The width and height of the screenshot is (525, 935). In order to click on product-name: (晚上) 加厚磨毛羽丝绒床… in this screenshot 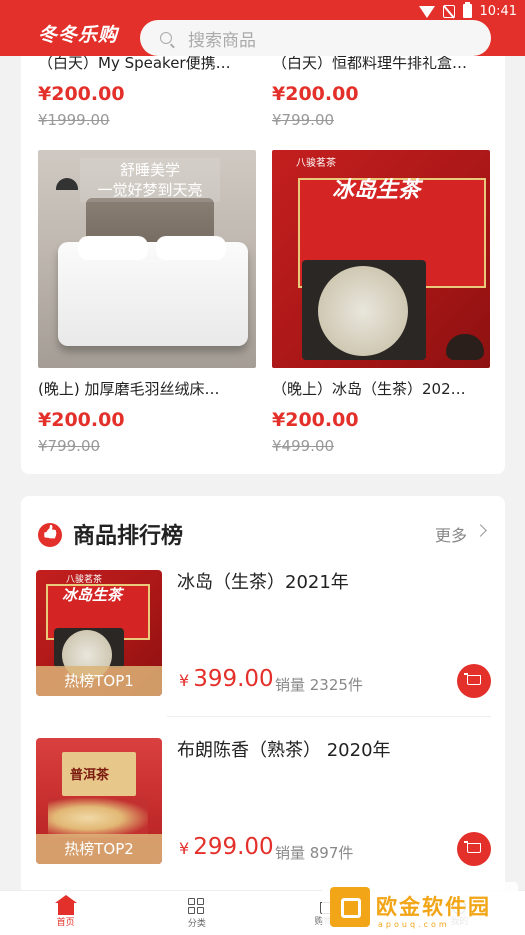, I will do `click(129, 389)`.